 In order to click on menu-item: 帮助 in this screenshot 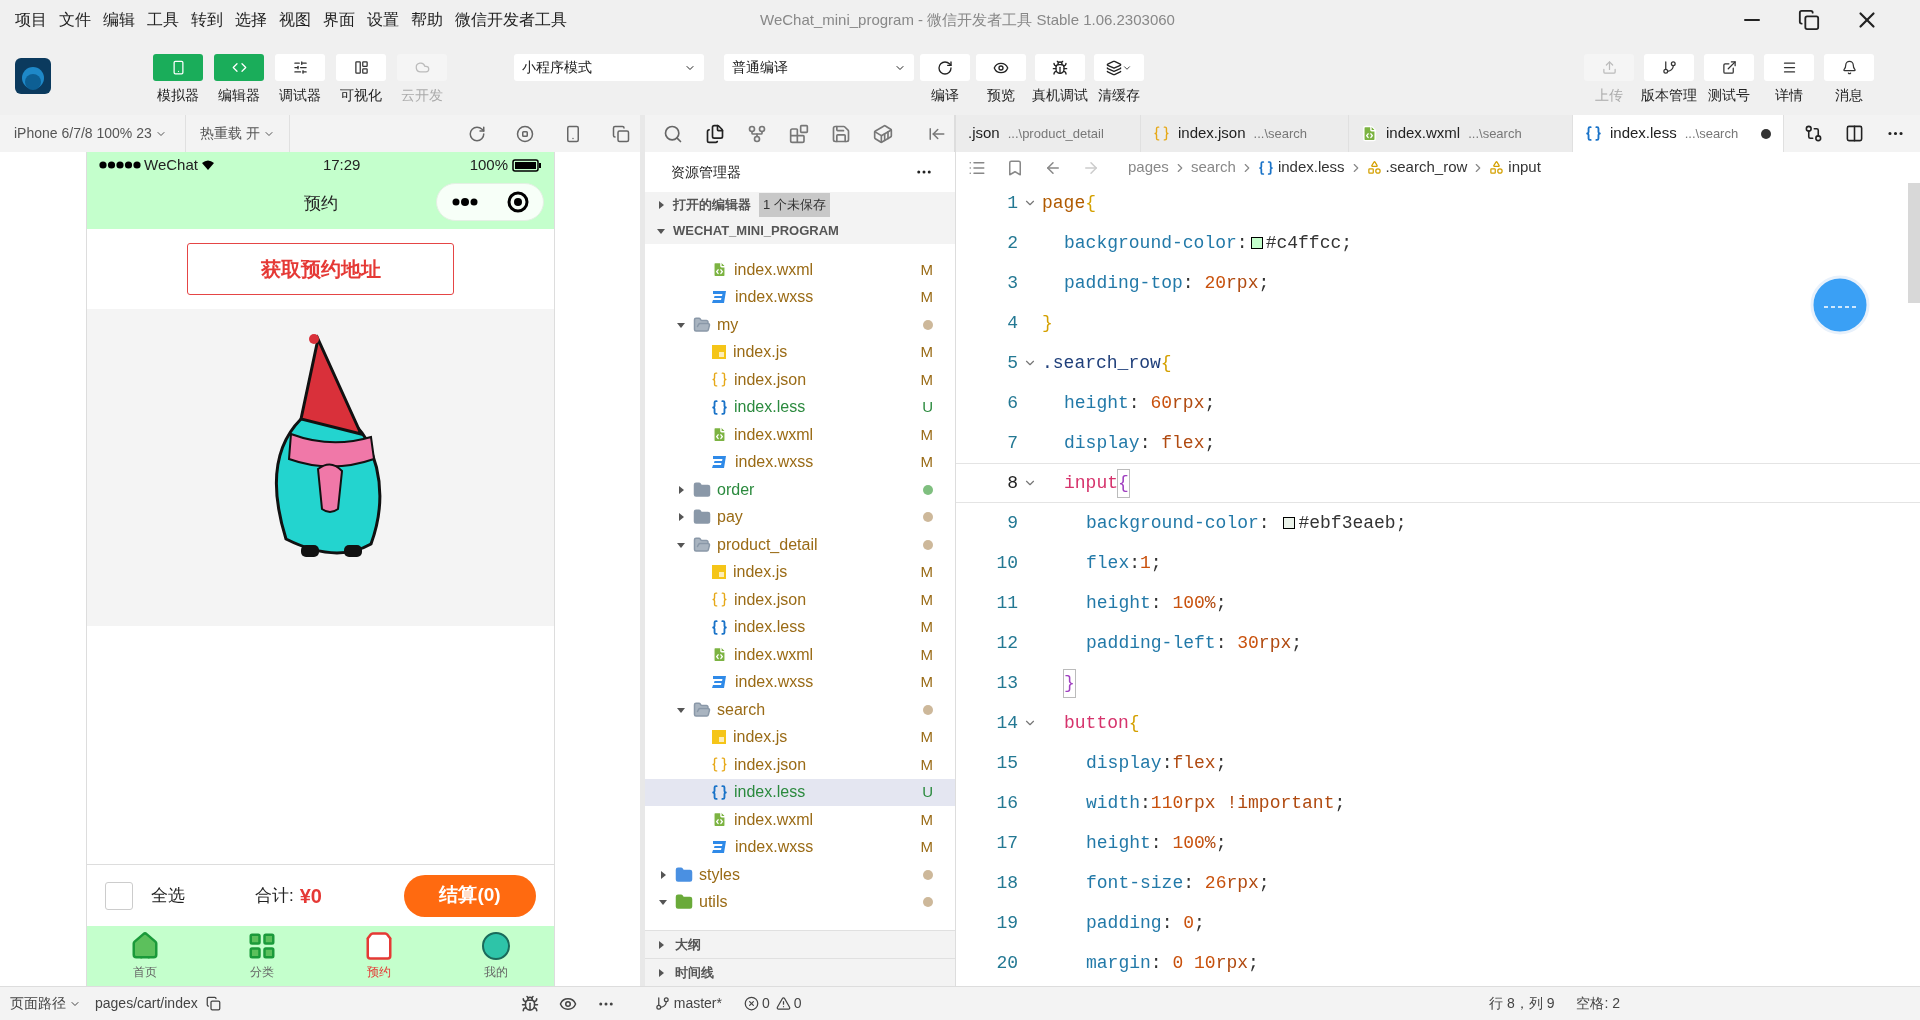, I will do `click(427, 20)`.